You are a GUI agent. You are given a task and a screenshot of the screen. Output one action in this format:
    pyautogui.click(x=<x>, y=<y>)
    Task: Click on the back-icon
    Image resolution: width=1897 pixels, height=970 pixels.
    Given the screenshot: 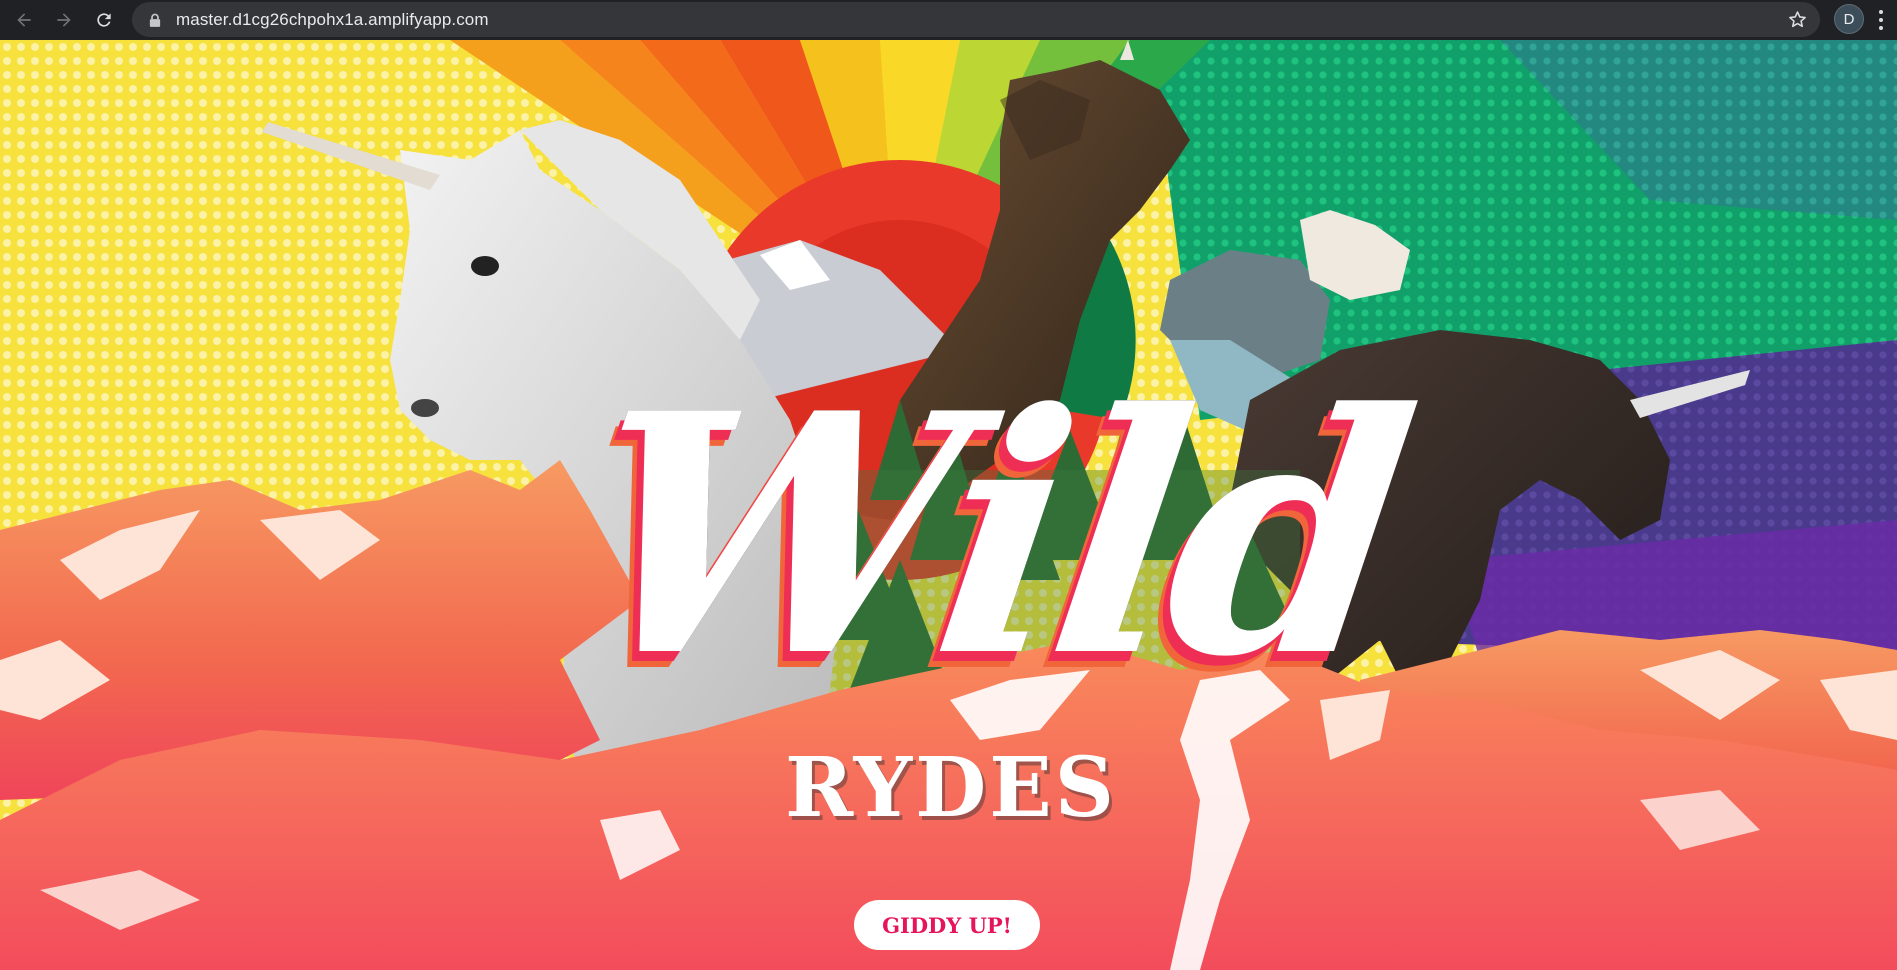 What is the action you would take?
    pyautogui.click(x=24, y=20)
    